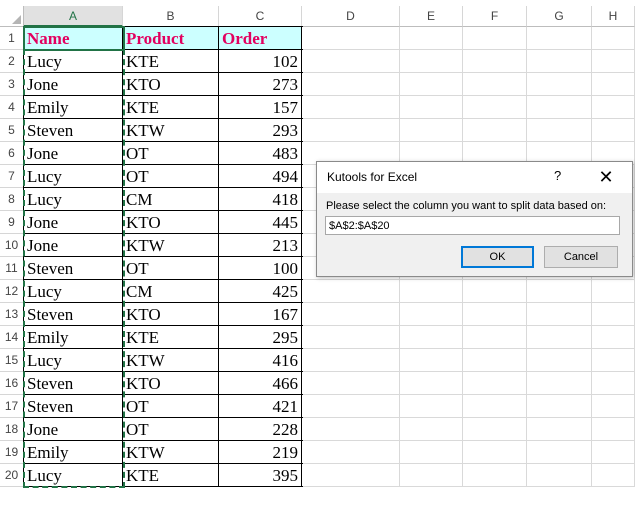 The width and height of the screenshot is (635, 506). Describe the element at coordinates (260, 291) in the screenshot. I see `table-cell: 425` at that location.